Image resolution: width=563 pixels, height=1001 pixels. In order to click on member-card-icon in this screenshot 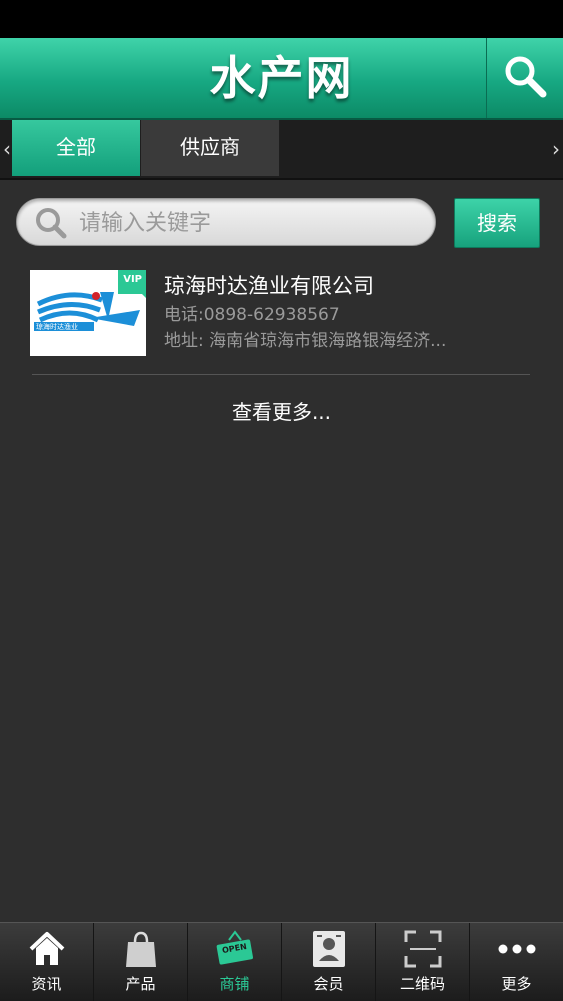, I will do `click(328, 949)`.